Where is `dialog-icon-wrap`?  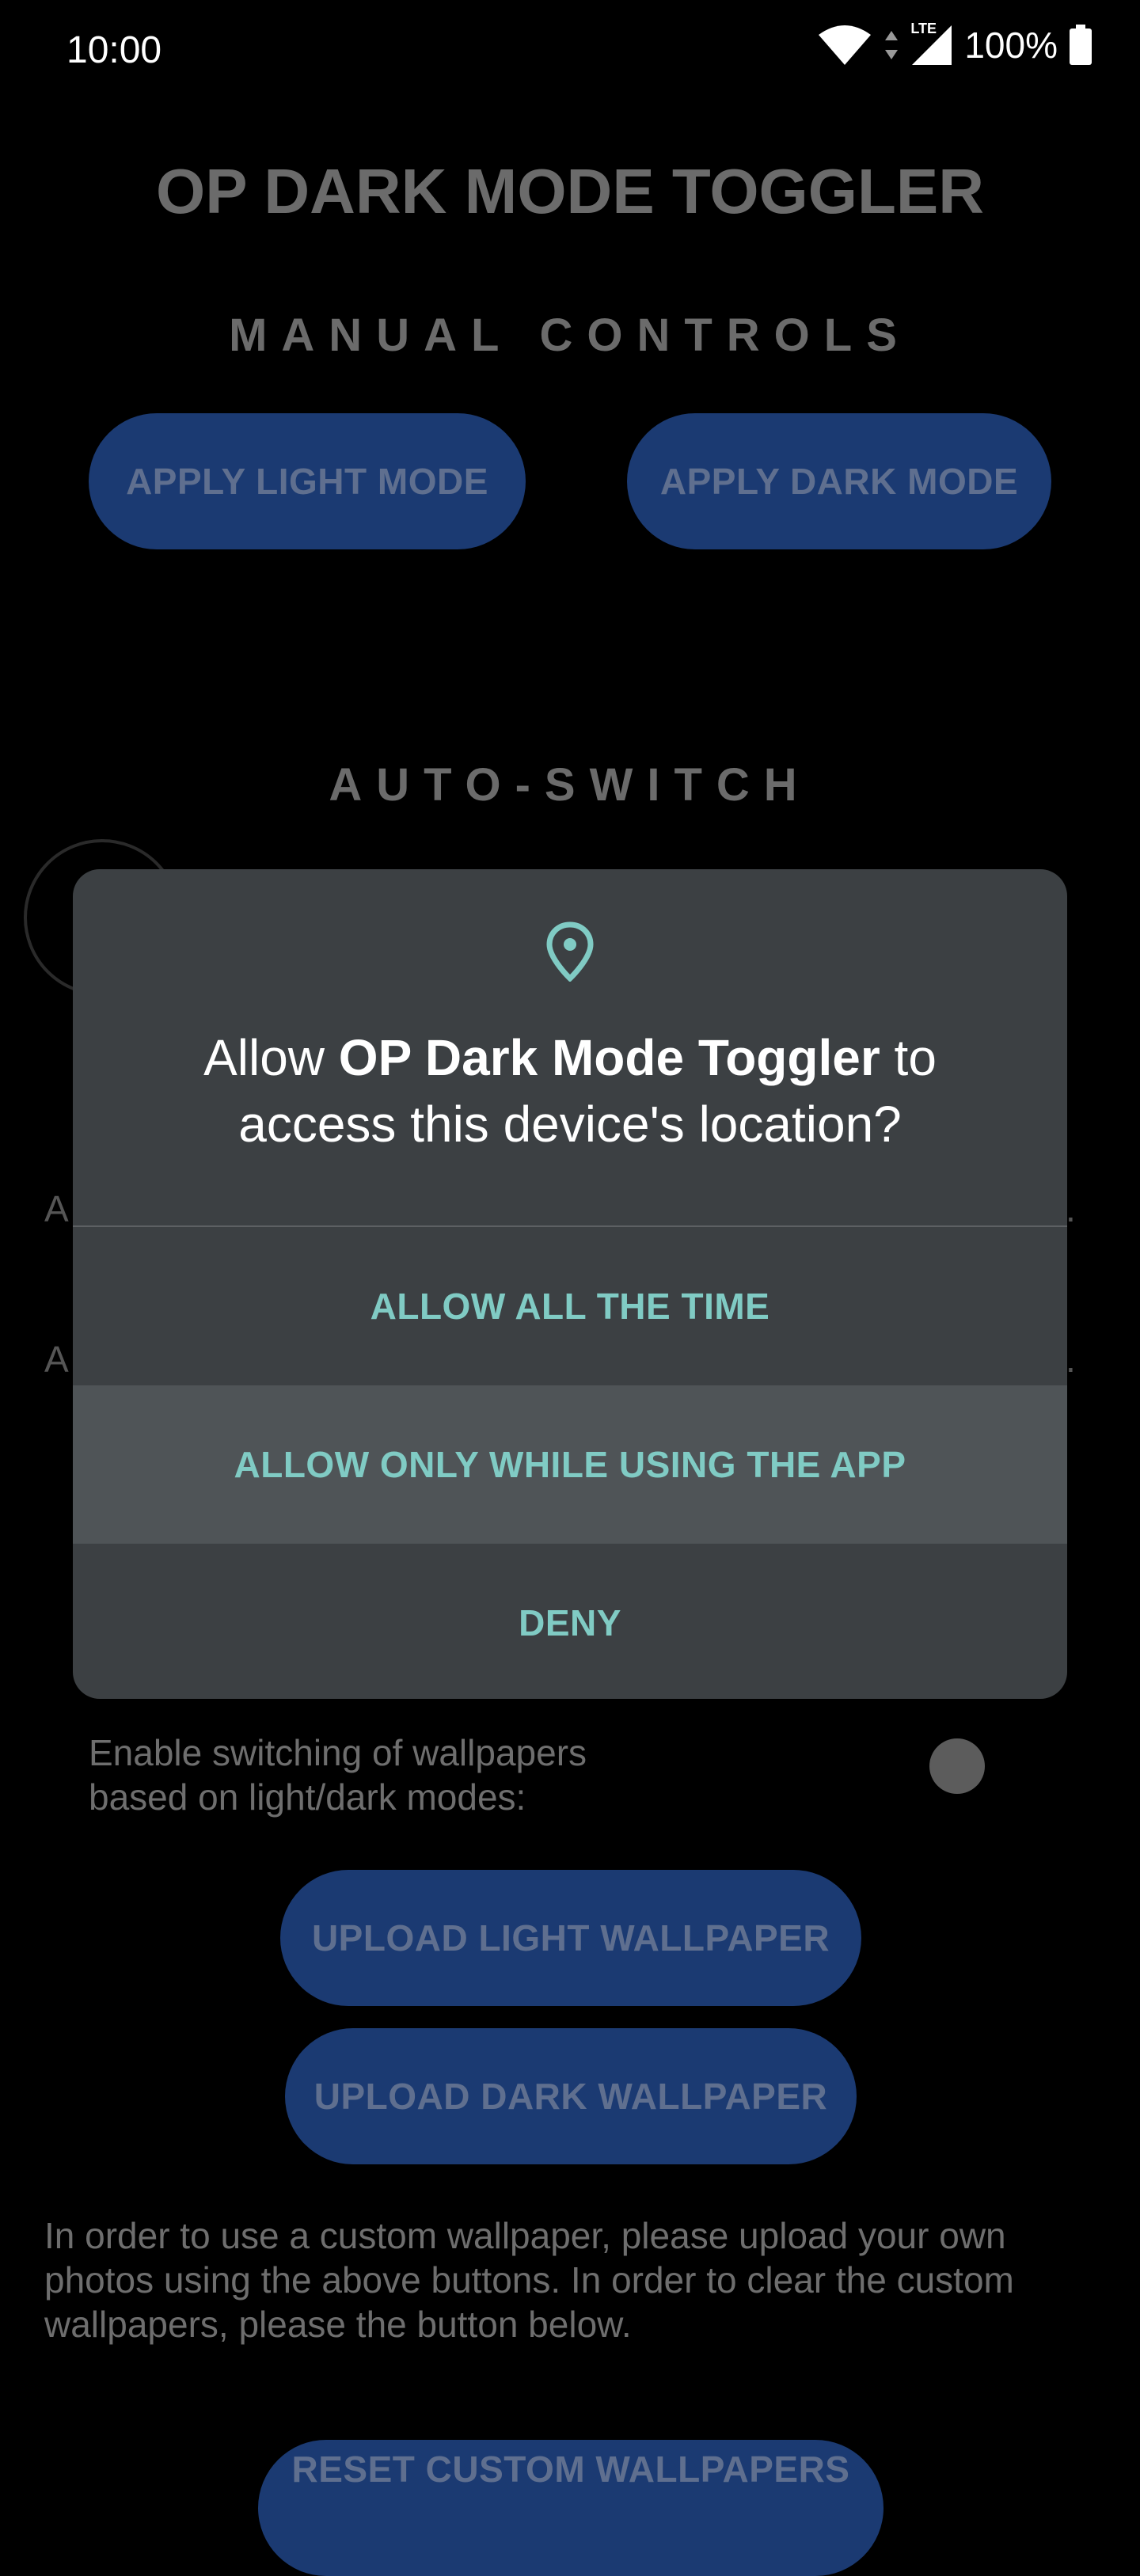
dialog-icon-wrap is located at coordinates (570, 951).